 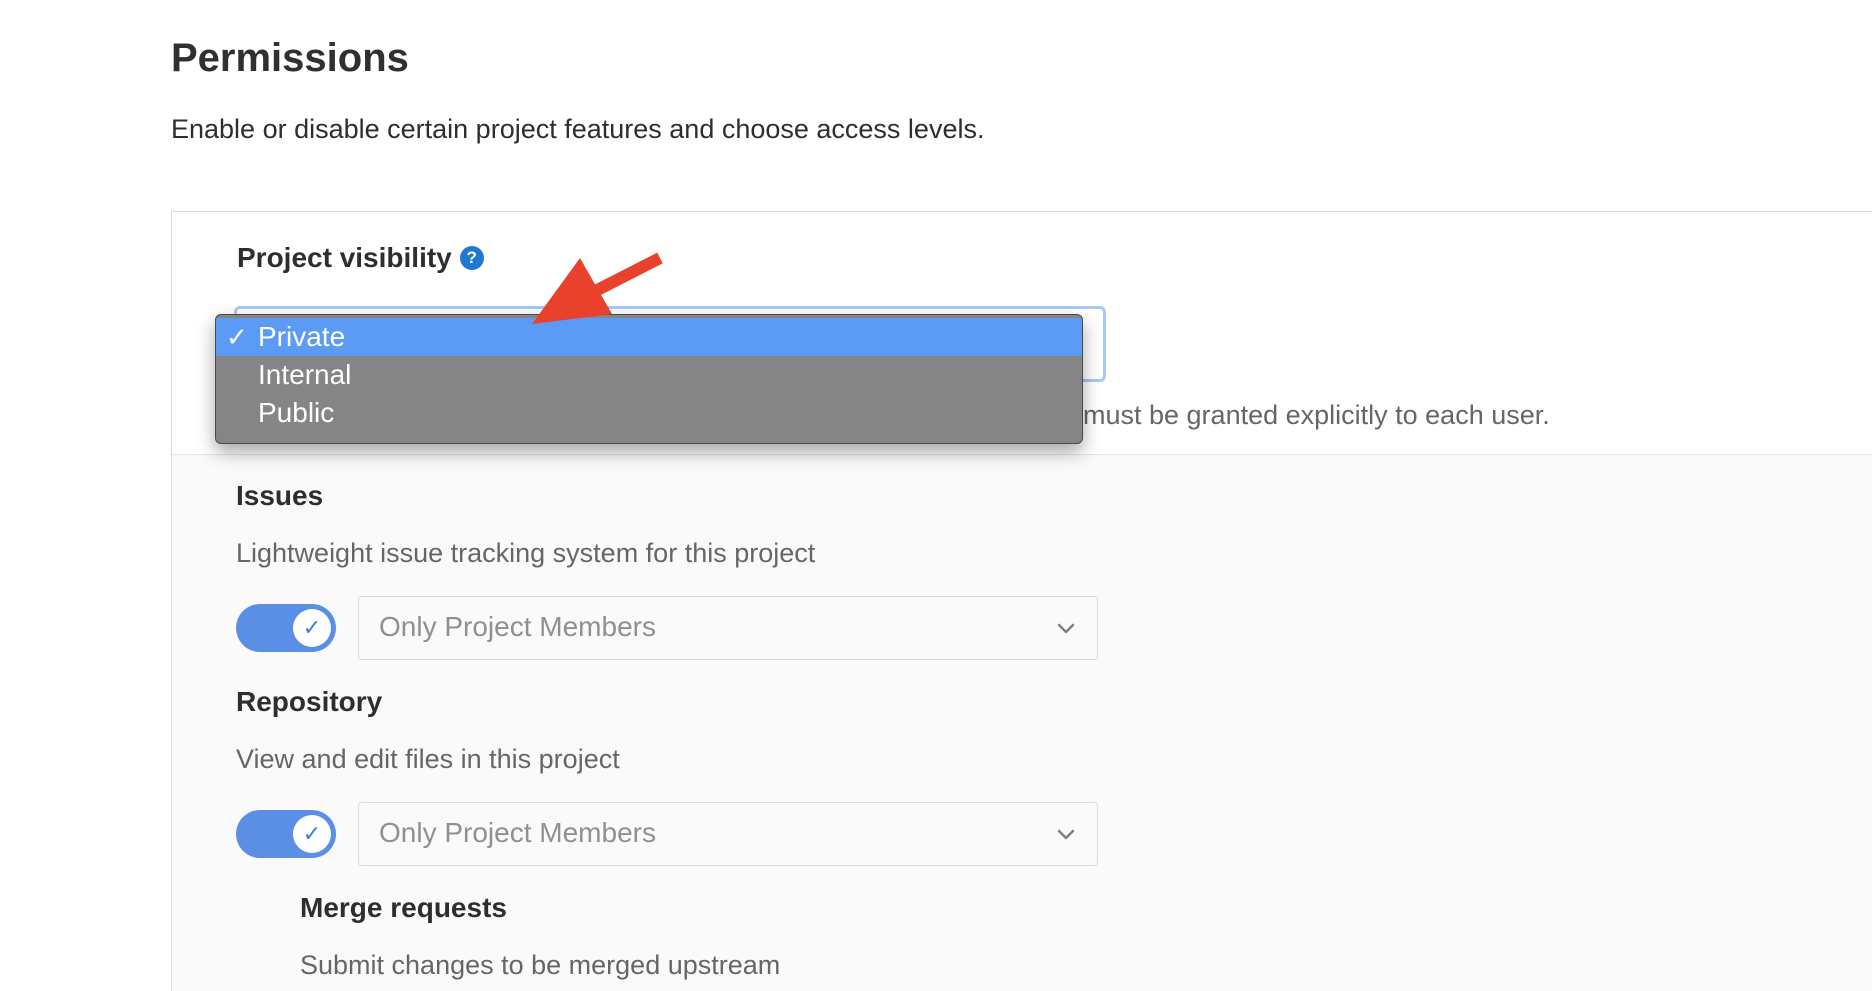 I want to click on issues-title: Issues, so click(x=280, y=495).